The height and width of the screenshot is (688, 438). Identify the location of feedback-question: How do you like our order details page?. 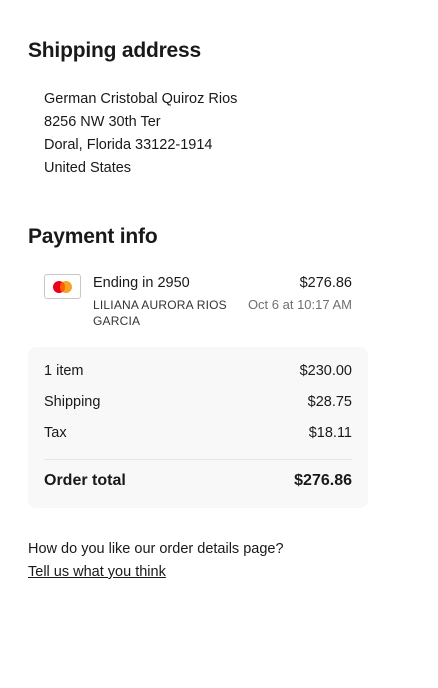
(156, 549).